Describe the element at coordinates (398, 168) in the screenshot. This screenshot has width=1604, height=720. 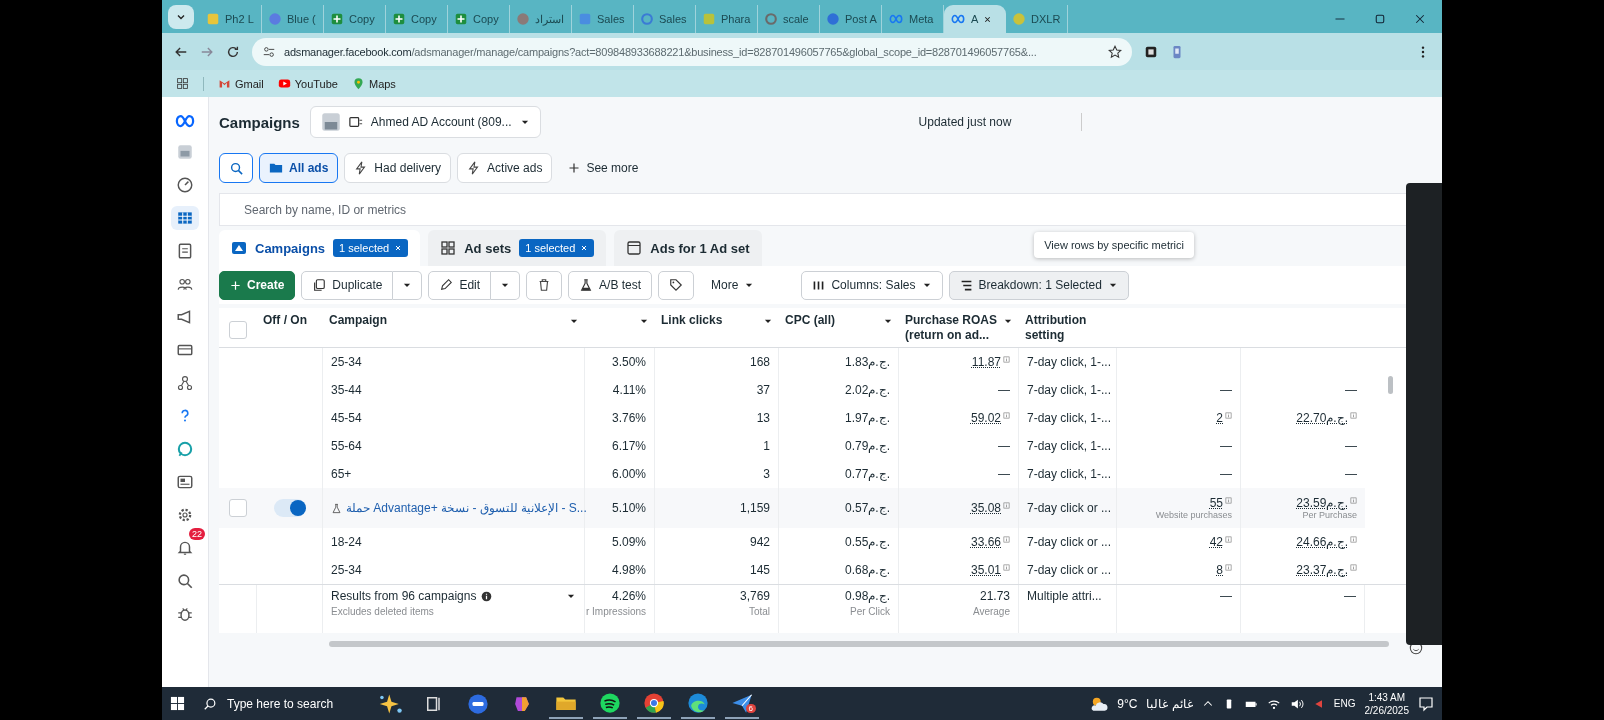
I see `filter-button: Had delivery` at that location.